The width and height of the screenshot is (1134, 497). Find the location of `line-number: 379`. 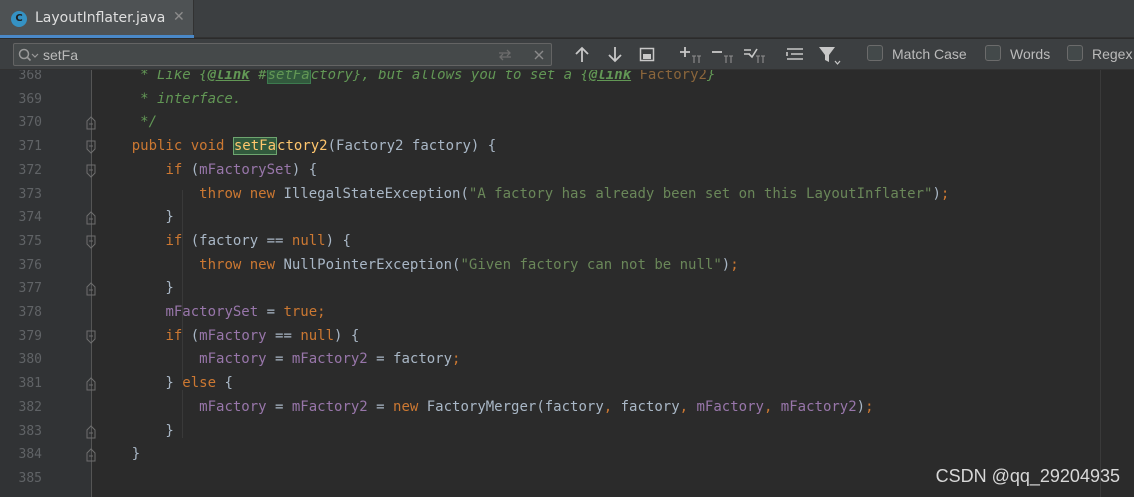

line-number: 379 is located at coordinates (30, 336).